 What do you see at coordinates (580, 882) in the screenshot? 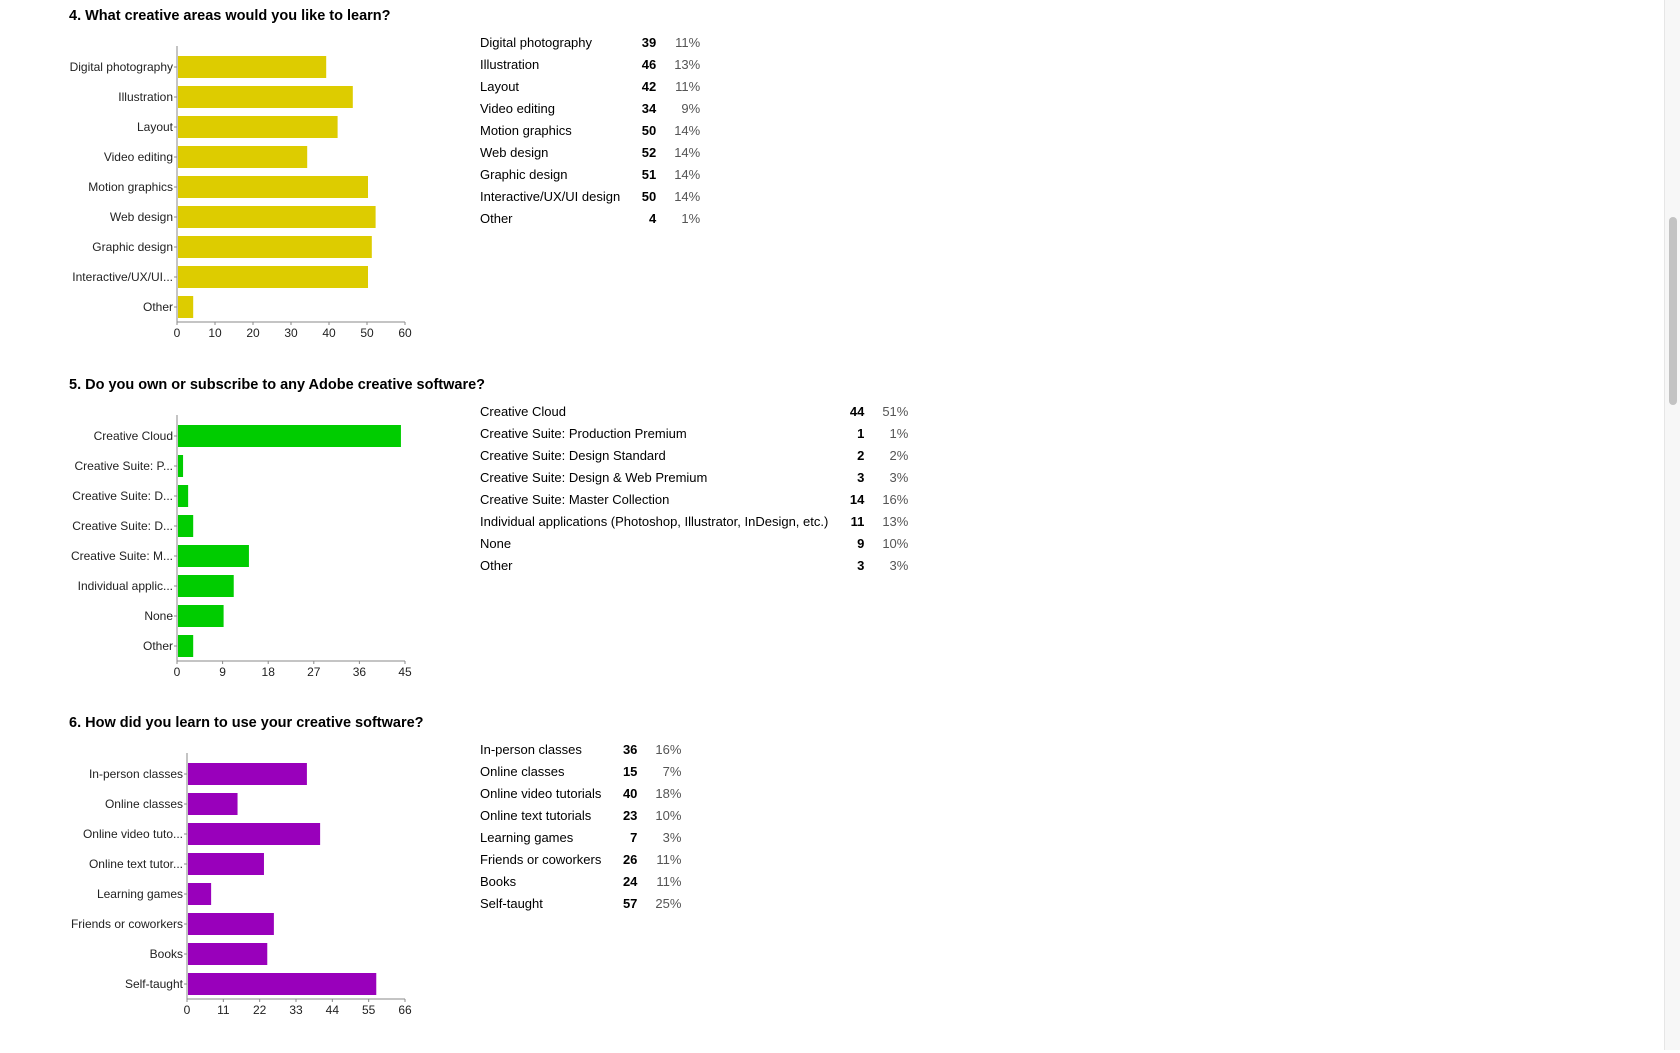
I see `summary-row: Books 24 11%` at bounding box center [580, 882].